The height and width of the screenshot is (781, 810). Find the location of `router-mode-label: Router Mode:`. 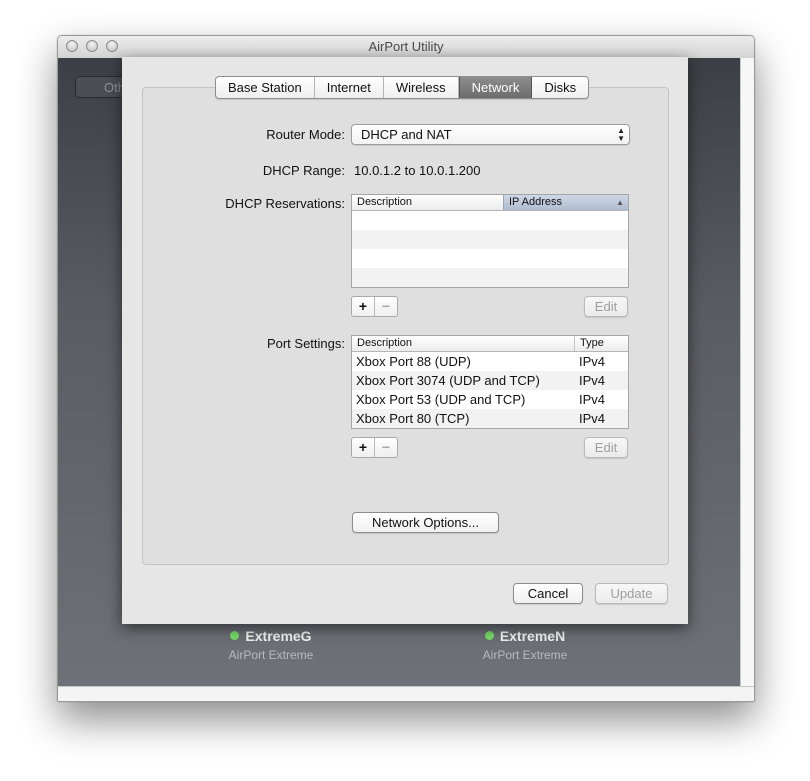

router-mode-label: Router Mode: is located at coordinates (305, 134).